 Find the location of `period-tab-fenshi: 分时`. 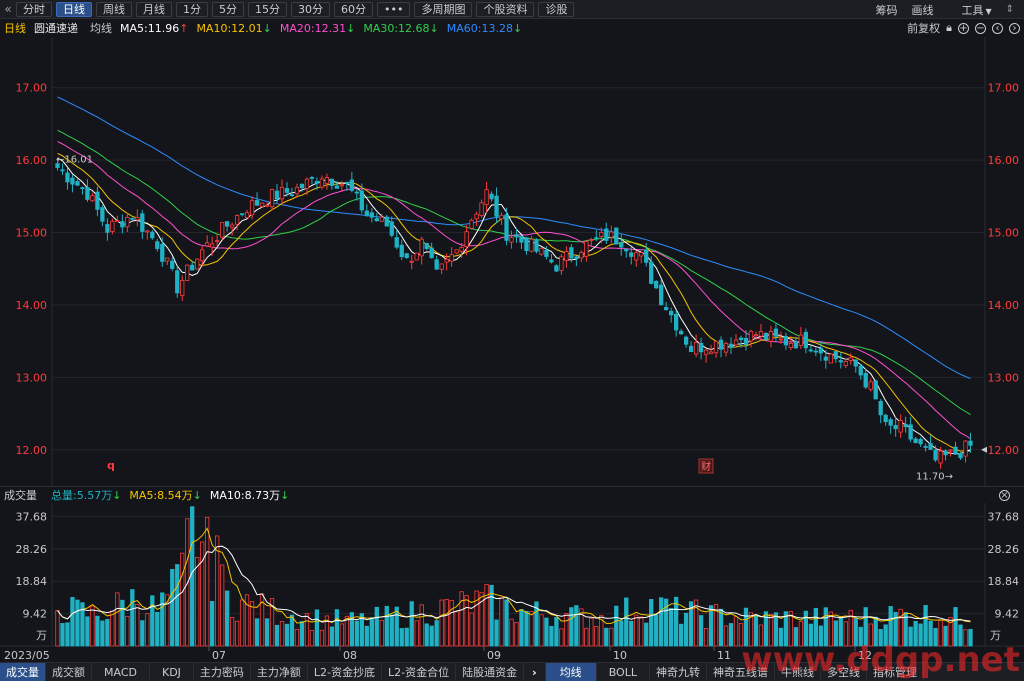

period-tab-fenshi: 分时 is located at coordinates (34, 9).